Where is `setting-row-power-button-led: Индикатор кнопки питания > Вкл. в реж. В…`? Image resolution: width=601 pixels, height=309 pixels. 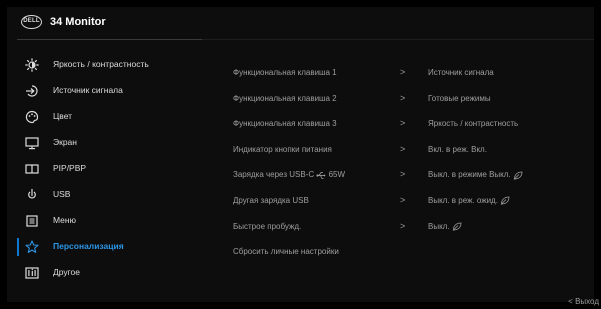 setting-row-power-button-led: Индикатор кнопки питания > Вкл. в реж. В… is located at coordinates (413, 152).